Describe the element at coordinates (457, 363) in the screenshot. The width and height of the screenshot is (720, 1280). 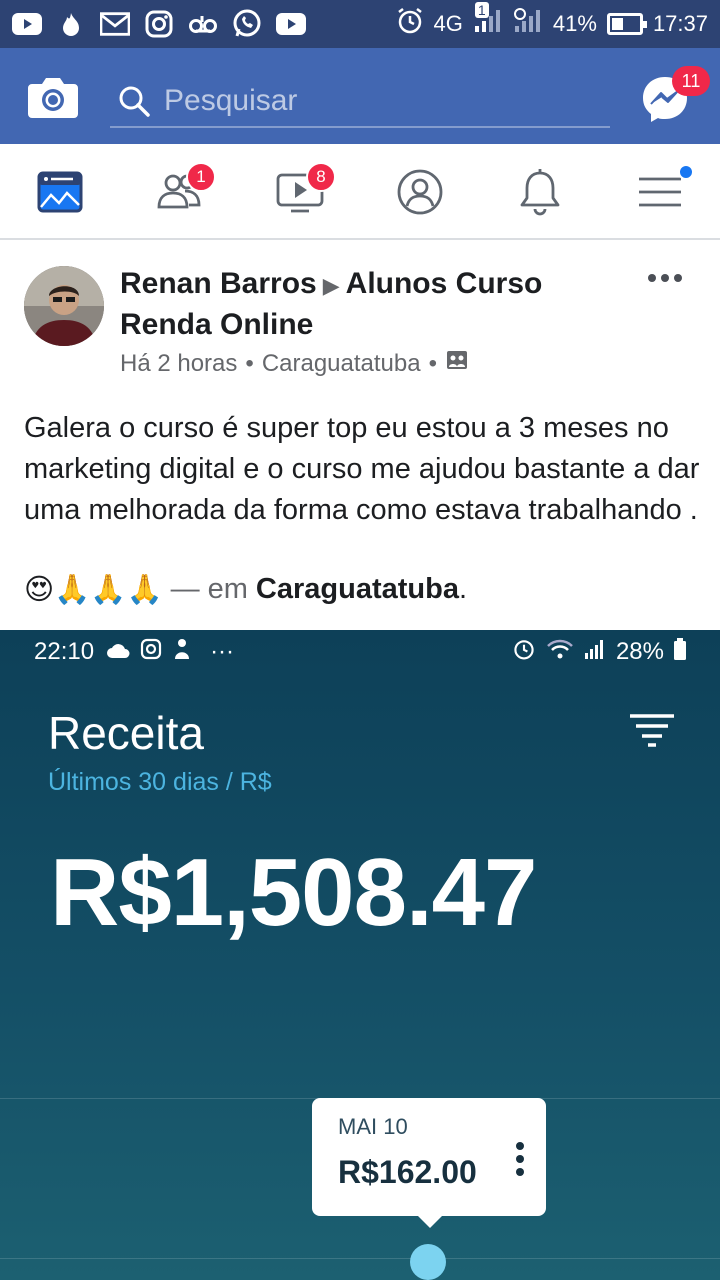
I see `group-privacy-icon` at that location.